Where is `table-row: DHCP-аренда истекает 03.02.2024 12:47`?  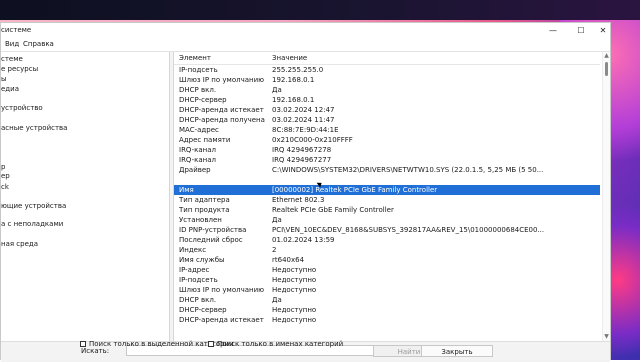 table-row: DHCP-аренда истекает 03.02.2024 12:47 is located at coordinates (387, 110).